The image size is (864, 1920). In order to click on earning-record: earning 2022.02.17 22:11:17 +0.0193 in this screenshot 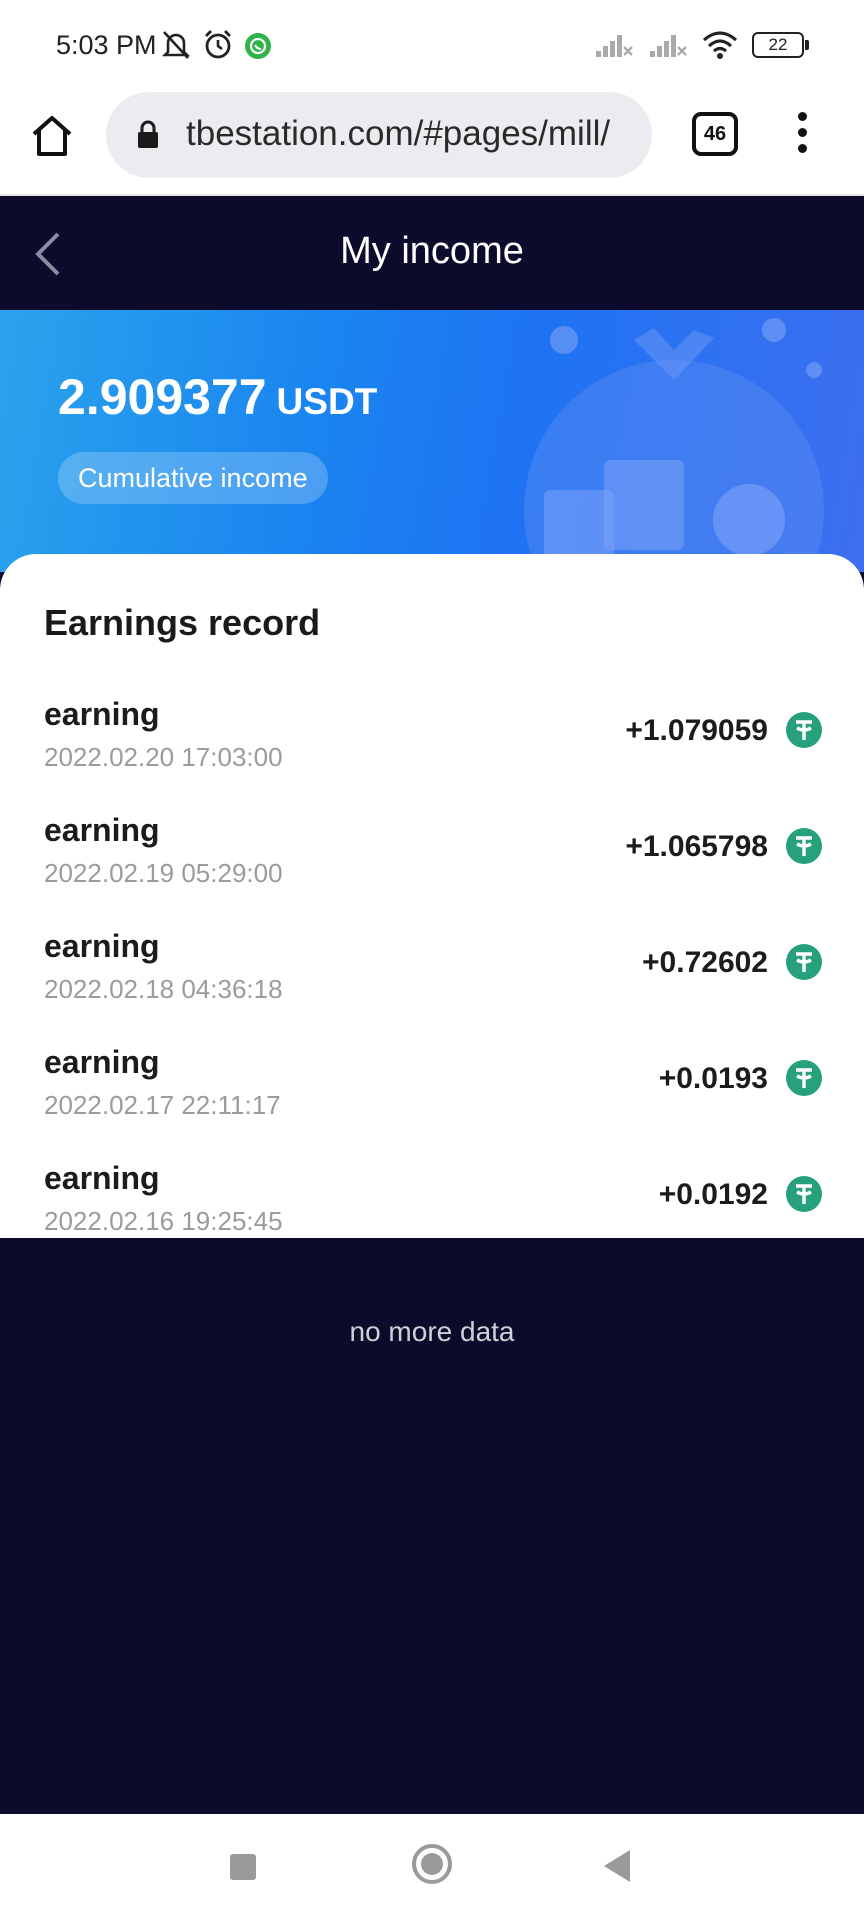, I will do `click(432, 1102)`.